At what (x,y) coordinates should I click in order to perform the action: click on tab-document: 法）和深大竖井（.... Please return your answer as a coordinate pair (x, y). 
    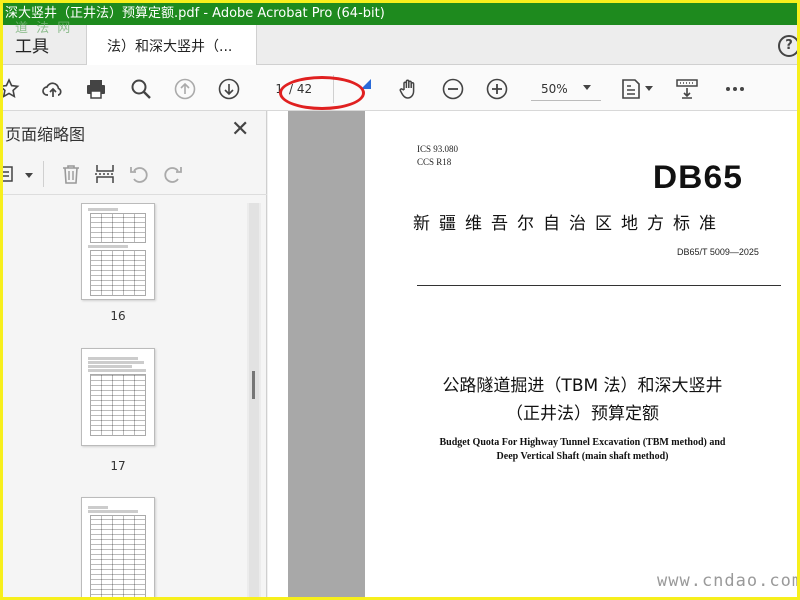
    Looking at the image, I should click on (172, 45).